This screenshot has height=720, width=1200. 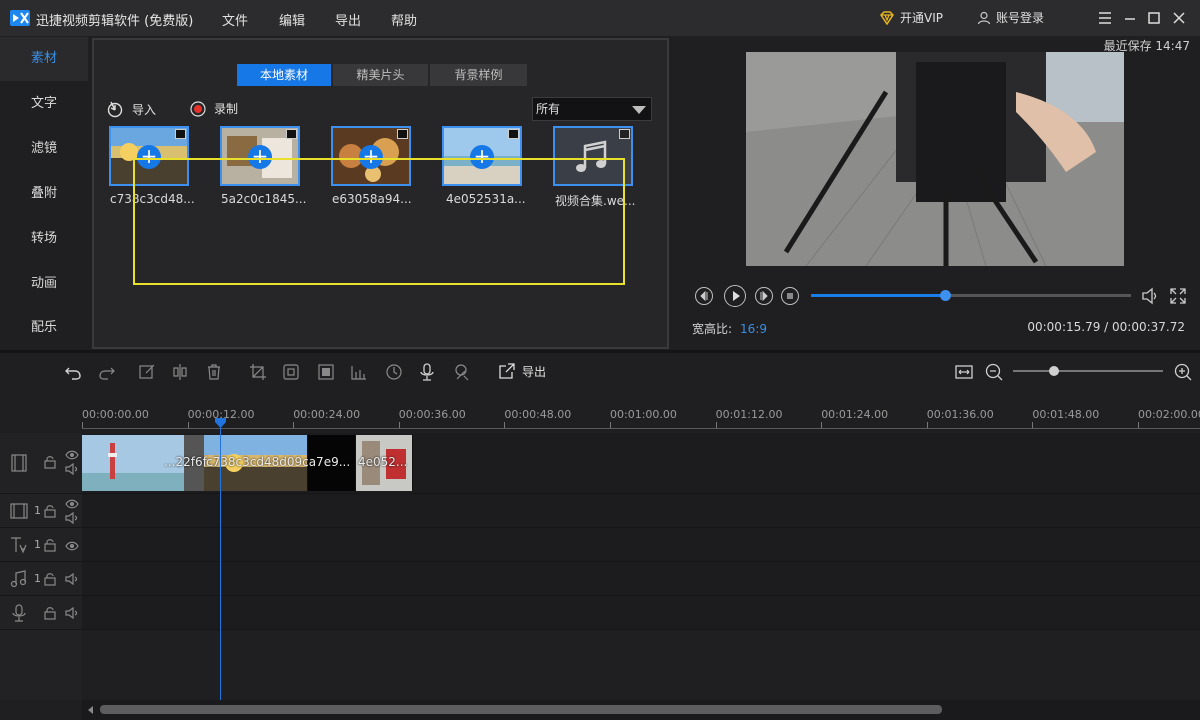 What do you see at coordinates (522, 371) in the screenshot?
I see `timeline-export-button: 导出` at bounding box center [522, 371].